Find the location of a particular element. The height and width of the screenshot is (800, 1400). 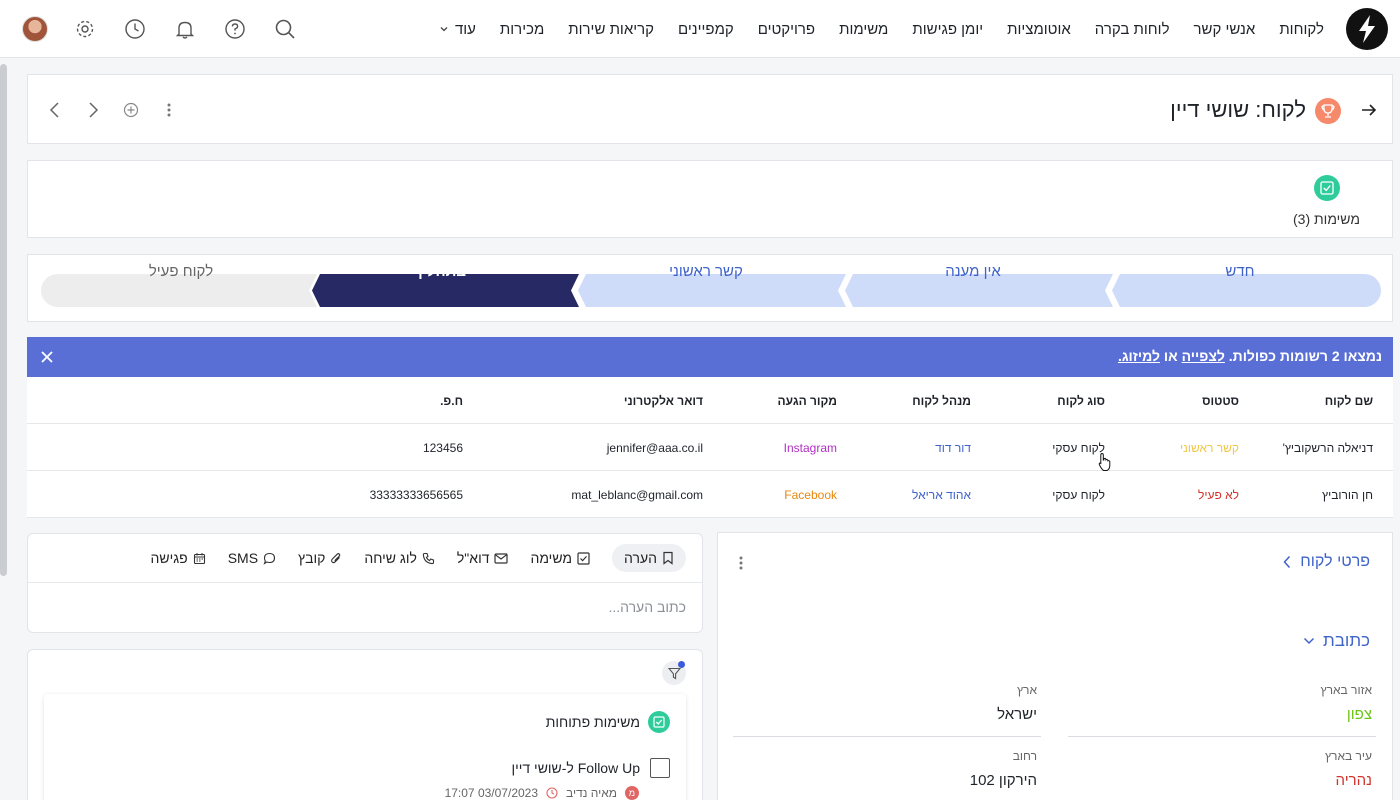

nav-item-calendar: יומן פגישות is located at coordinates (947, 29).